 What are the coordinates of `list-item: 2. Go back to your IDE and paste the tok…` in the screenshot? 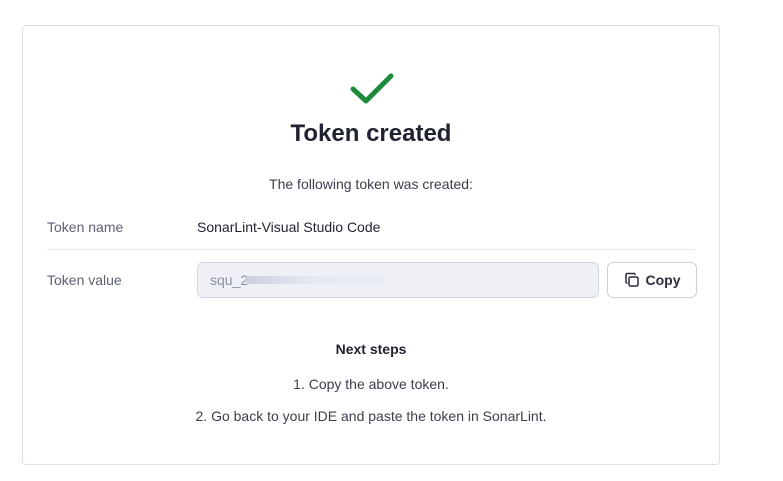 It's located at (371, 416).